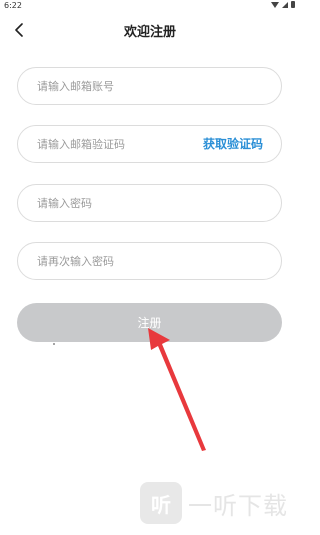 Image resolution: width=320 pixels, height=535 pixels. What do you see at coordinates (112, 86) in the screenshot?
I see `email-input` at bounding box center [112, 86].